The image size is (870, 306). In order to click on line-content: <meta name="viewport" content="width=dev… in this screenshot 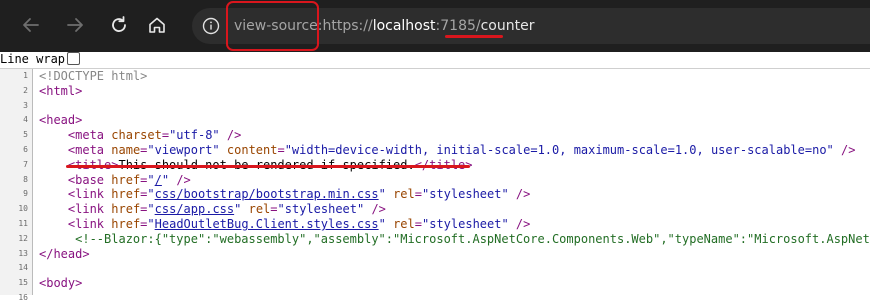, I will do `click(447, 150)`.